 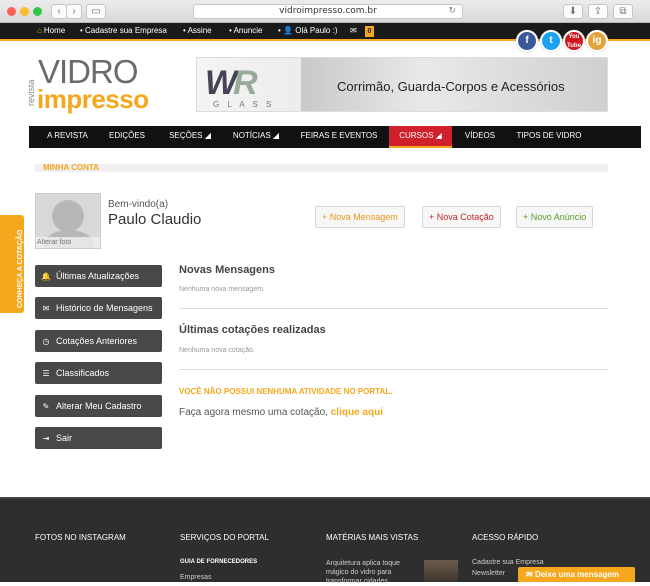 I want to click on welcome-text: Bem-vindo(a), so click(x=138, y=204).